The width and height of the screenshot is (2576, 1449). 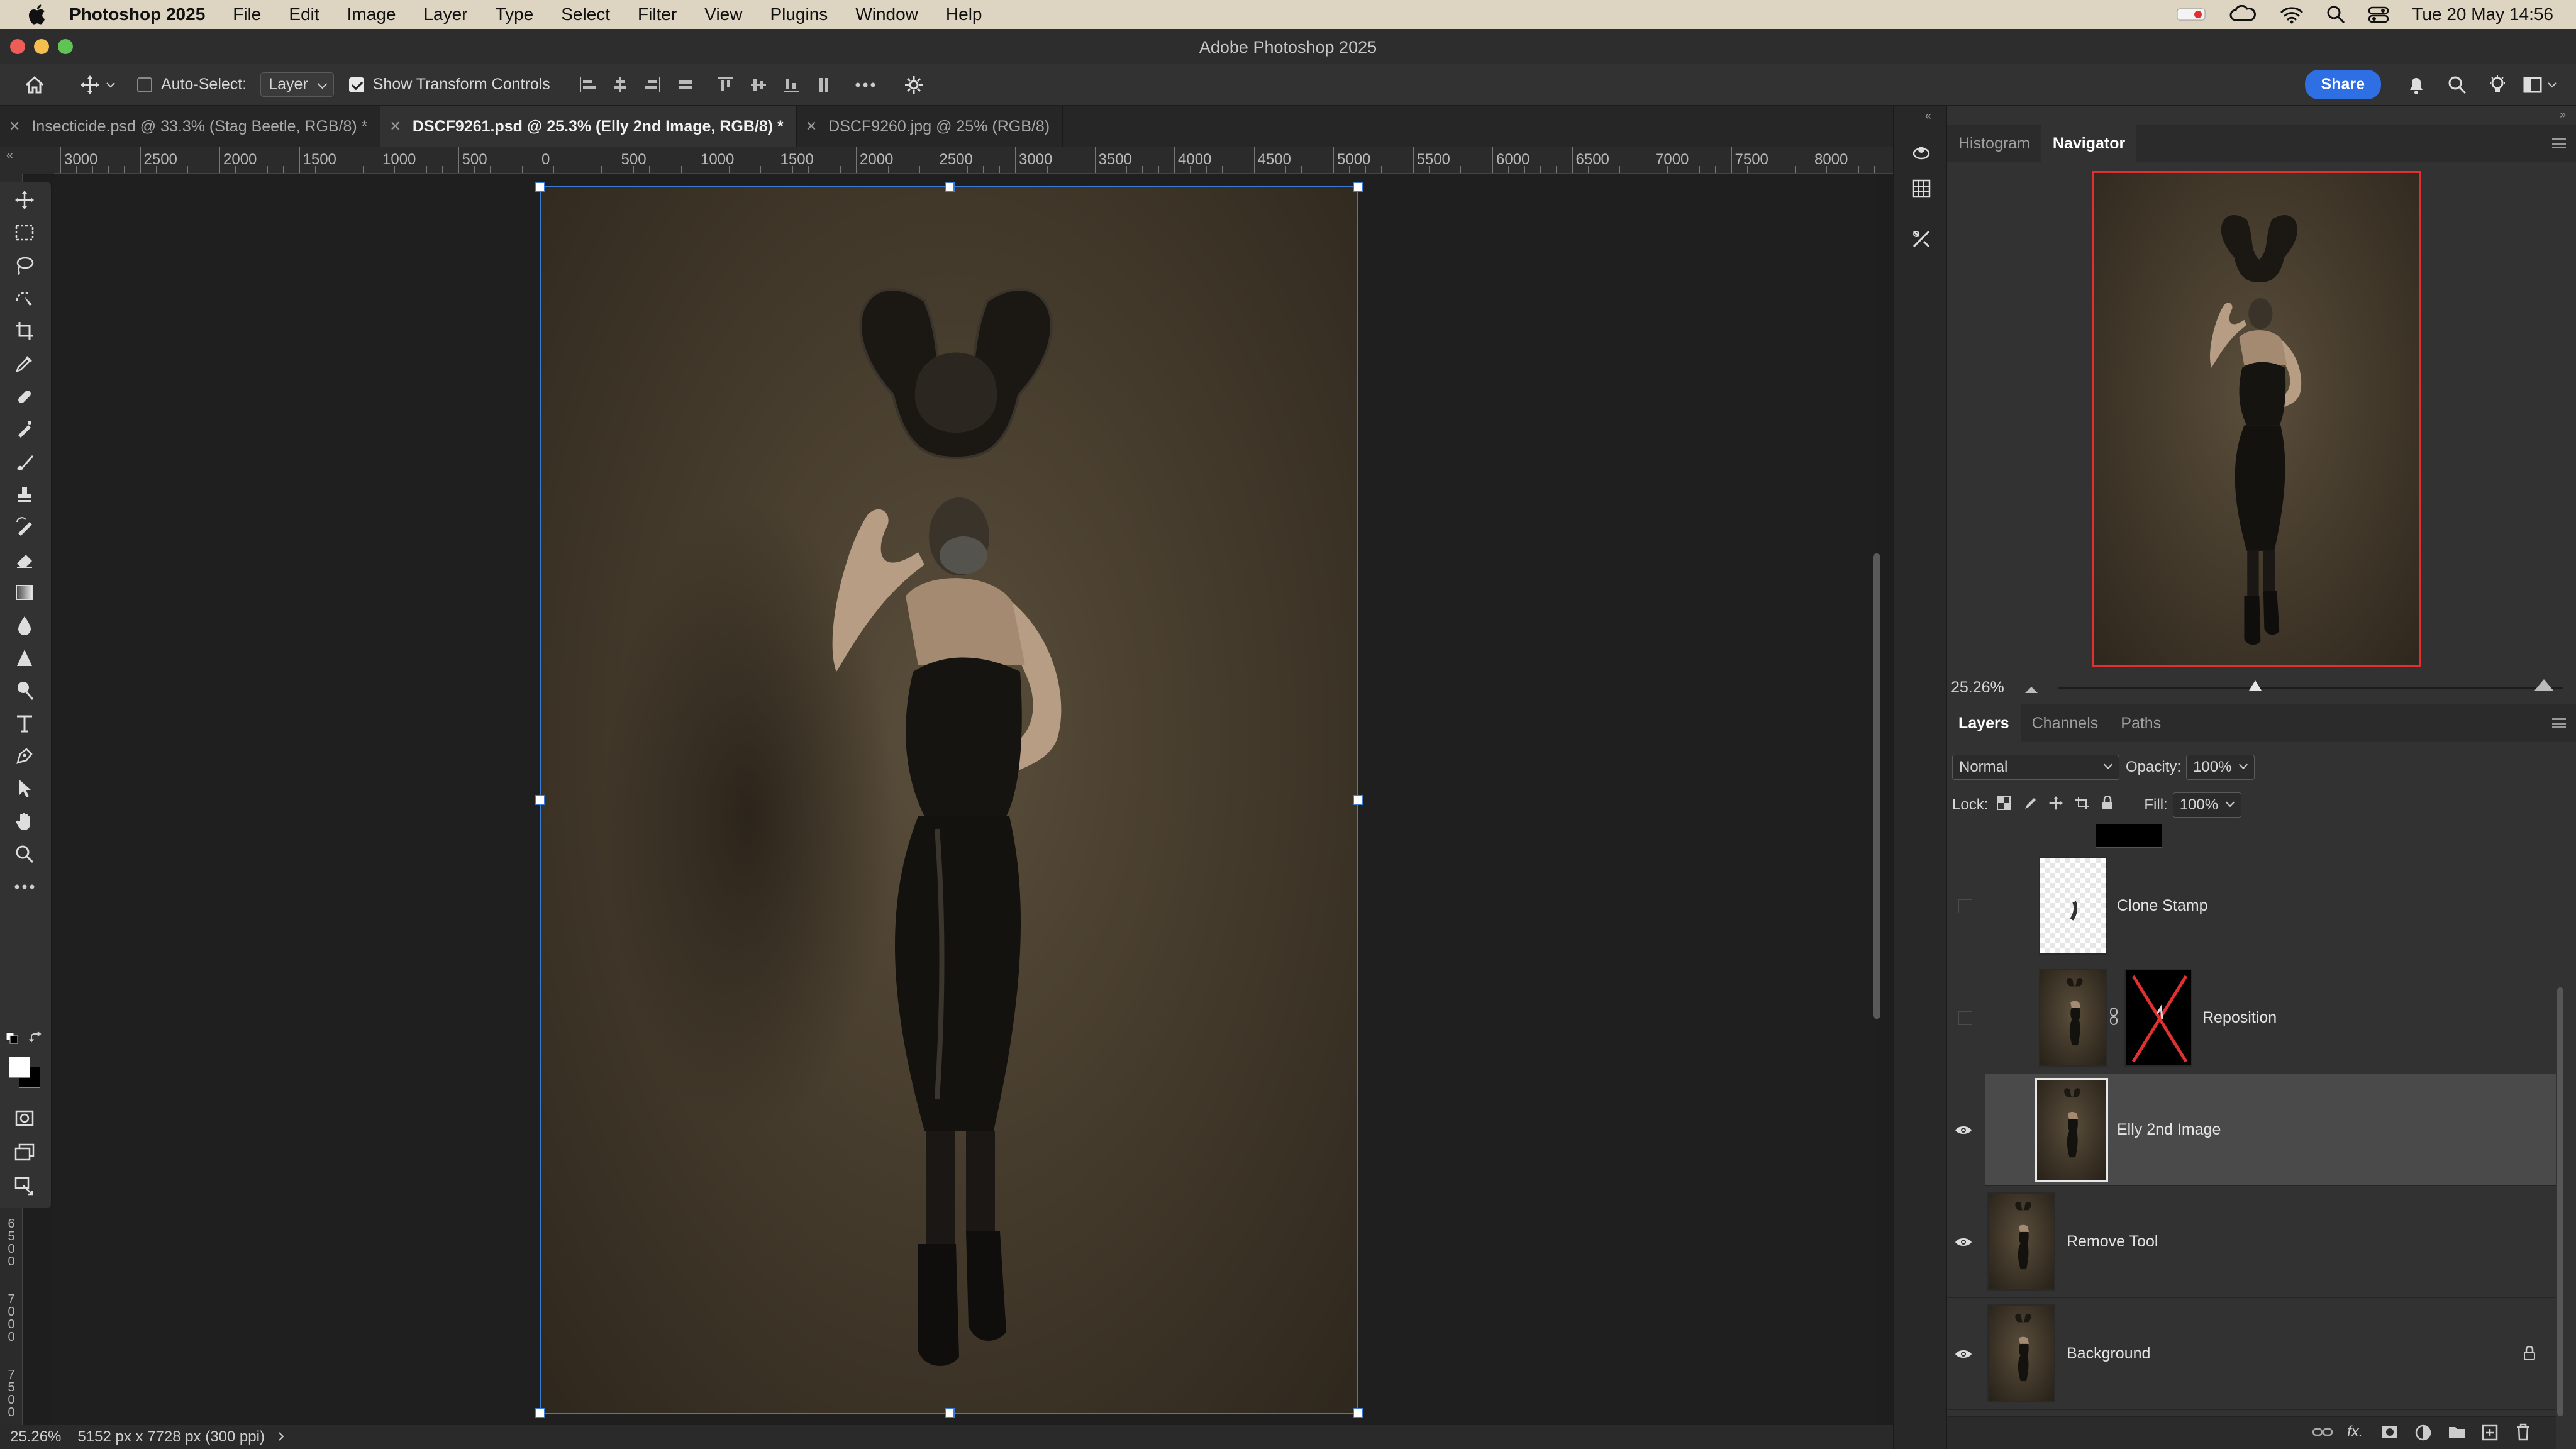 What do you see at coordinates (24, 331) in the screenshot?
I see `crop-tool-icon` at bounding box center [24, 331].